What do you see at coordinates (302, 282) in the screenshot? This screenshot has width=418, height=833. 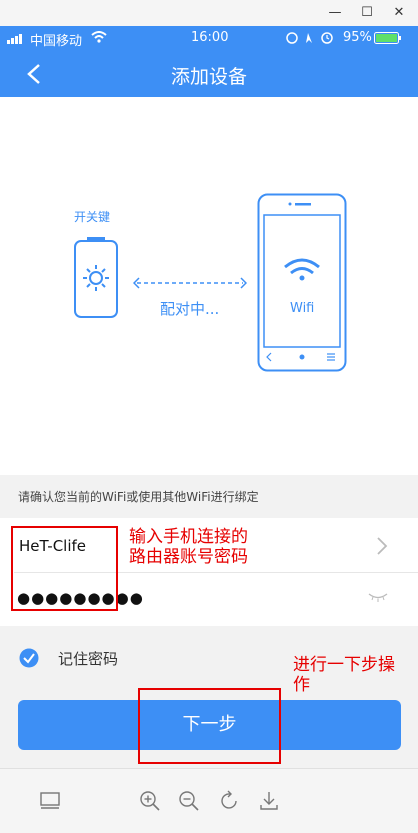 I see `phone-icon` at bounding box center [302, 282].